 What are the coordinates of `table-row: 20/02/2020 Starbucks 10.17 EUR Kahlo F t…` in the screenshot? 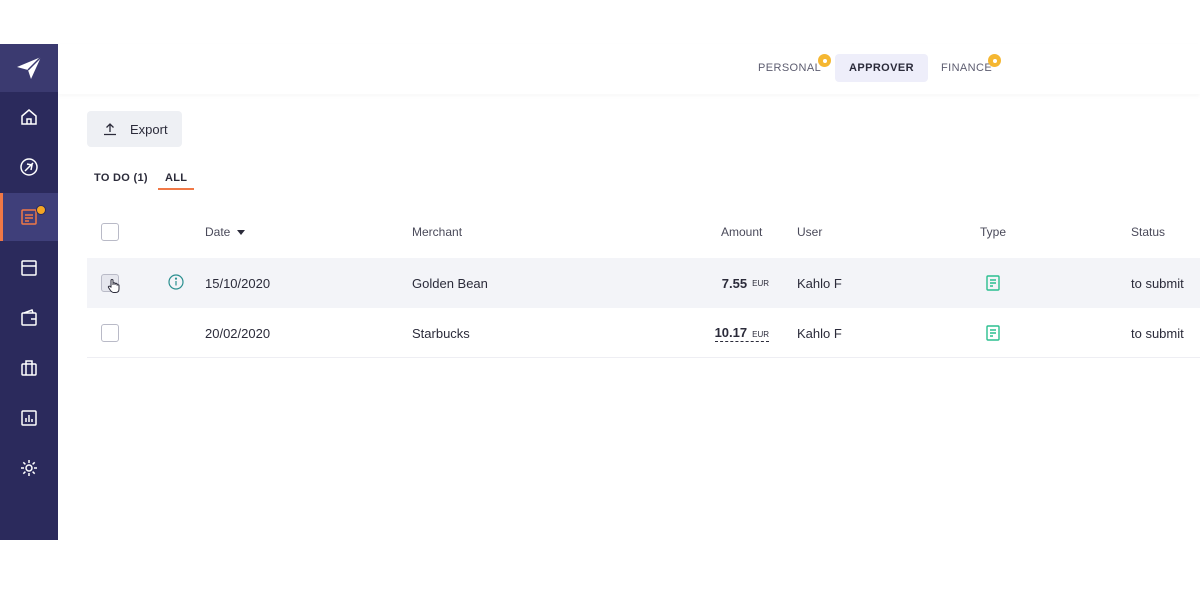 It's located at (643, 333).